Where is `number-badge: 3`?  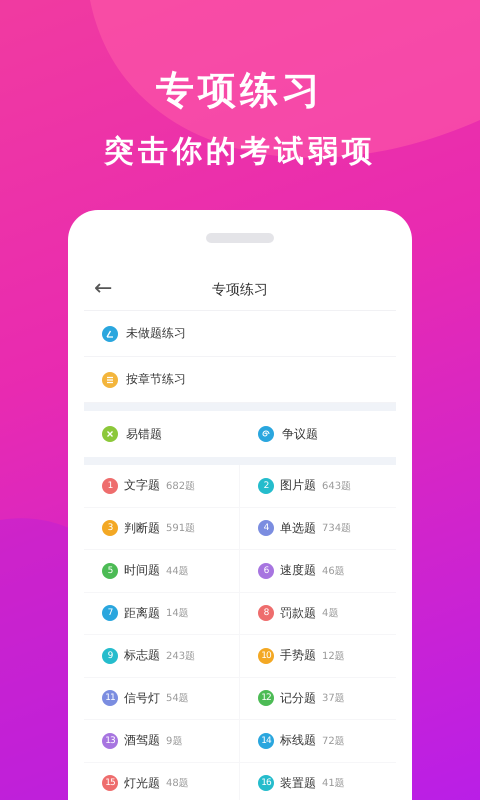
number-badge: 3 is located at coordinates (110, 528).